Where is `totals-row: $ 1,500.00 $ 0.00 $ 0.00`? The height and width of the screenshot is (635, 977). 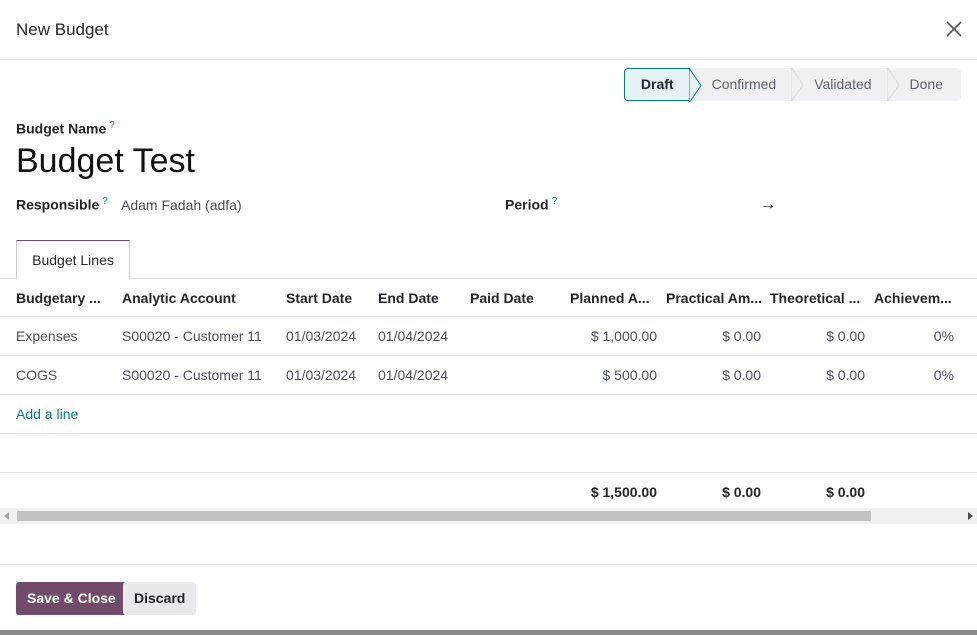 totals-row: $ 1,500.00 $ 0.00 $ 0.00 is located at coordinates (488, 492).